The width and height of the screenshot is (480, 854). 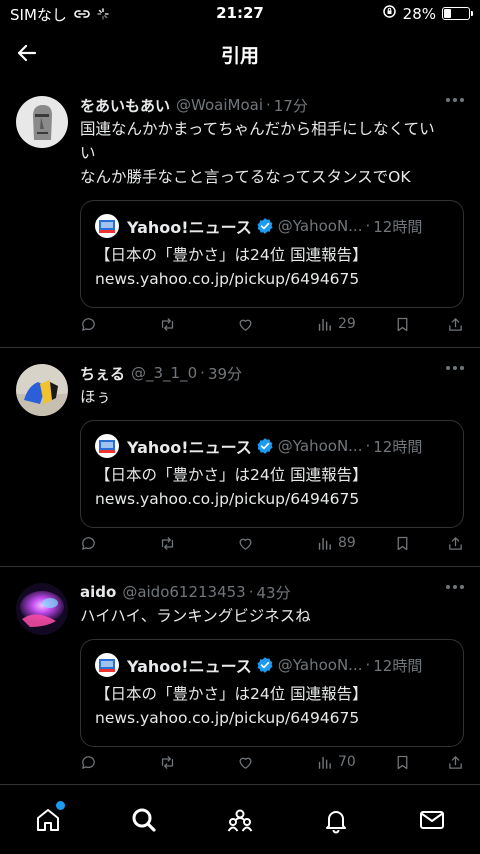 I want to click on post-time: 17分, so click(x=290, y=105).